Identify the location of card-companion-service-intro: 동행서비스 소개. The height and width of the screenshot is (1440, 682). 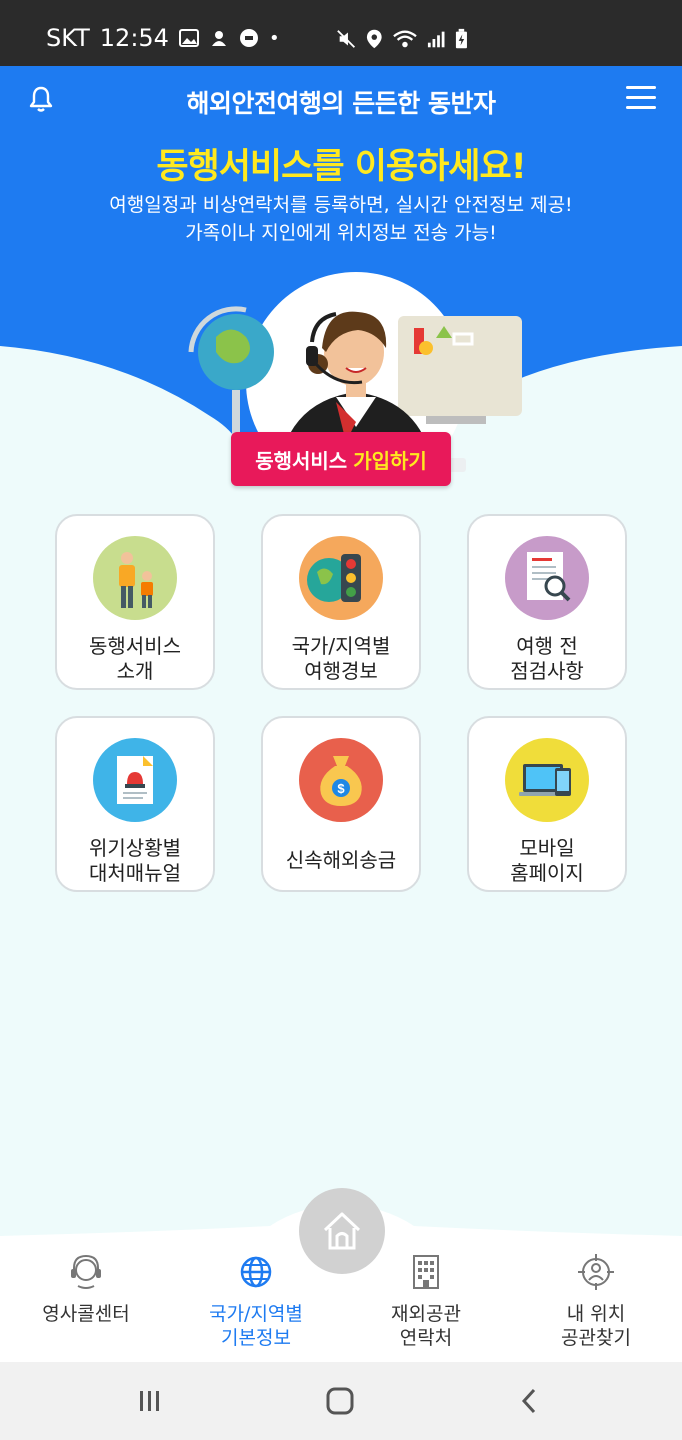
(135, 602).